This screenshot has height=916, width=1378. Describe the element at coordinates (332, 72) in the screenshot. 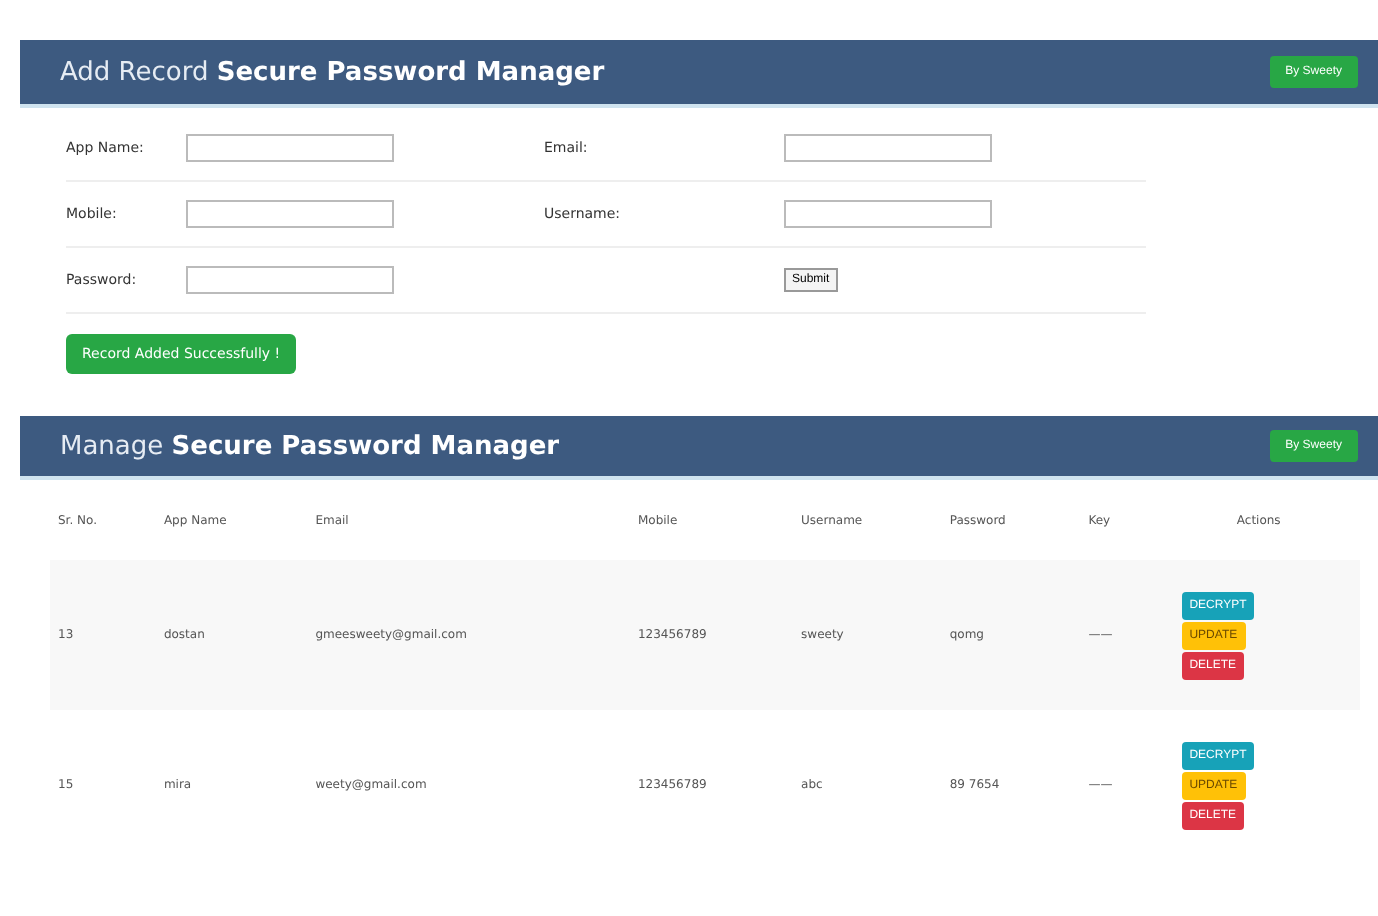

I see `panel-title: Add Record Secure Password Manager` at that location.